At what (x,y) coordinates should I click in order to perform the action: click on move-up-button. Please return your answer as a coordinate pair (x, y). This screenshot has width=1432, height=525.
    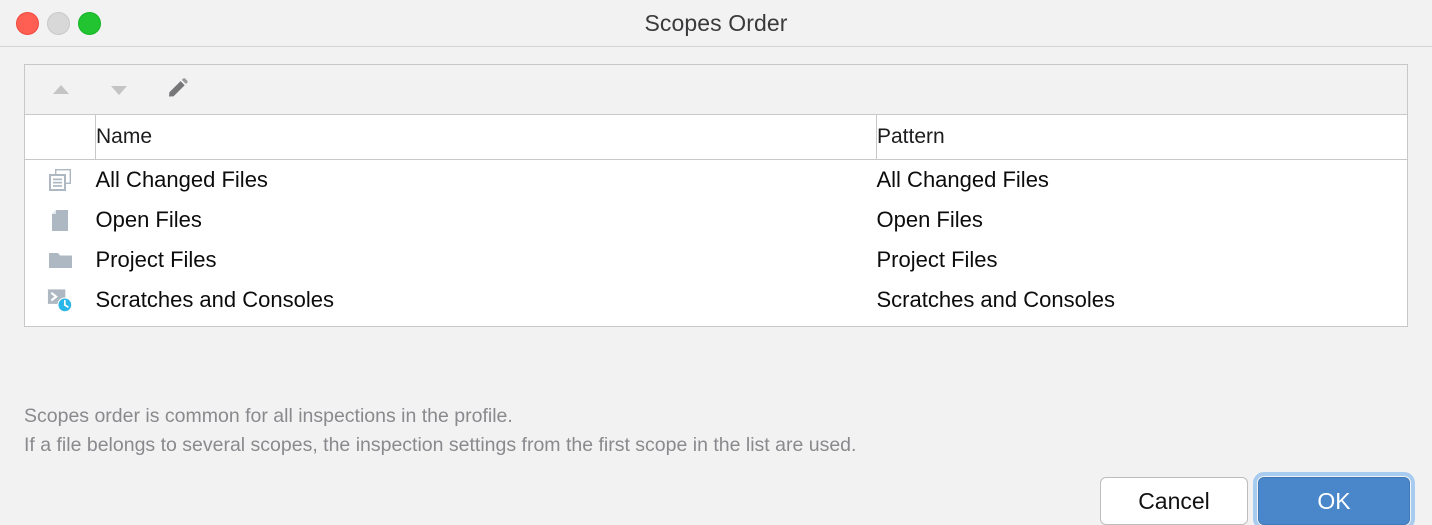
    Looking at the image, I should click on (61, 90).